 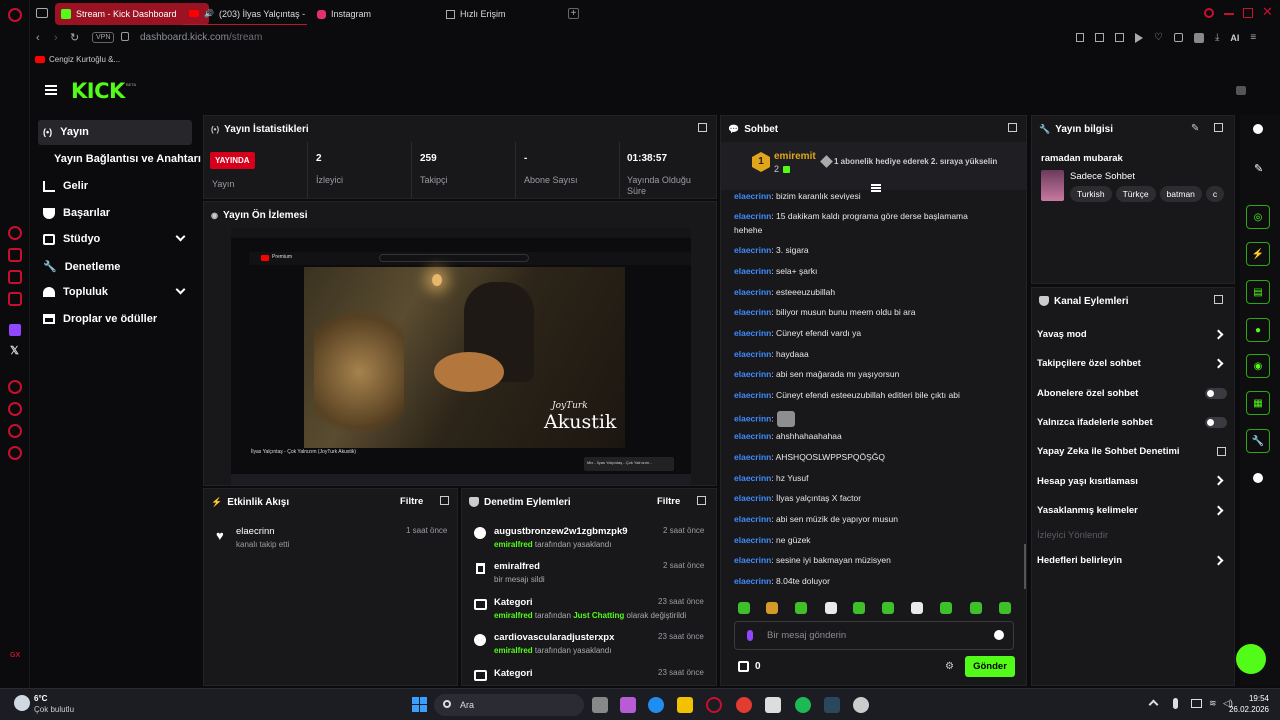 What do you see at coordinates (668, 501) in the screenshot?
I see `filter-button: Filtre` at bounding box center [668, 501].